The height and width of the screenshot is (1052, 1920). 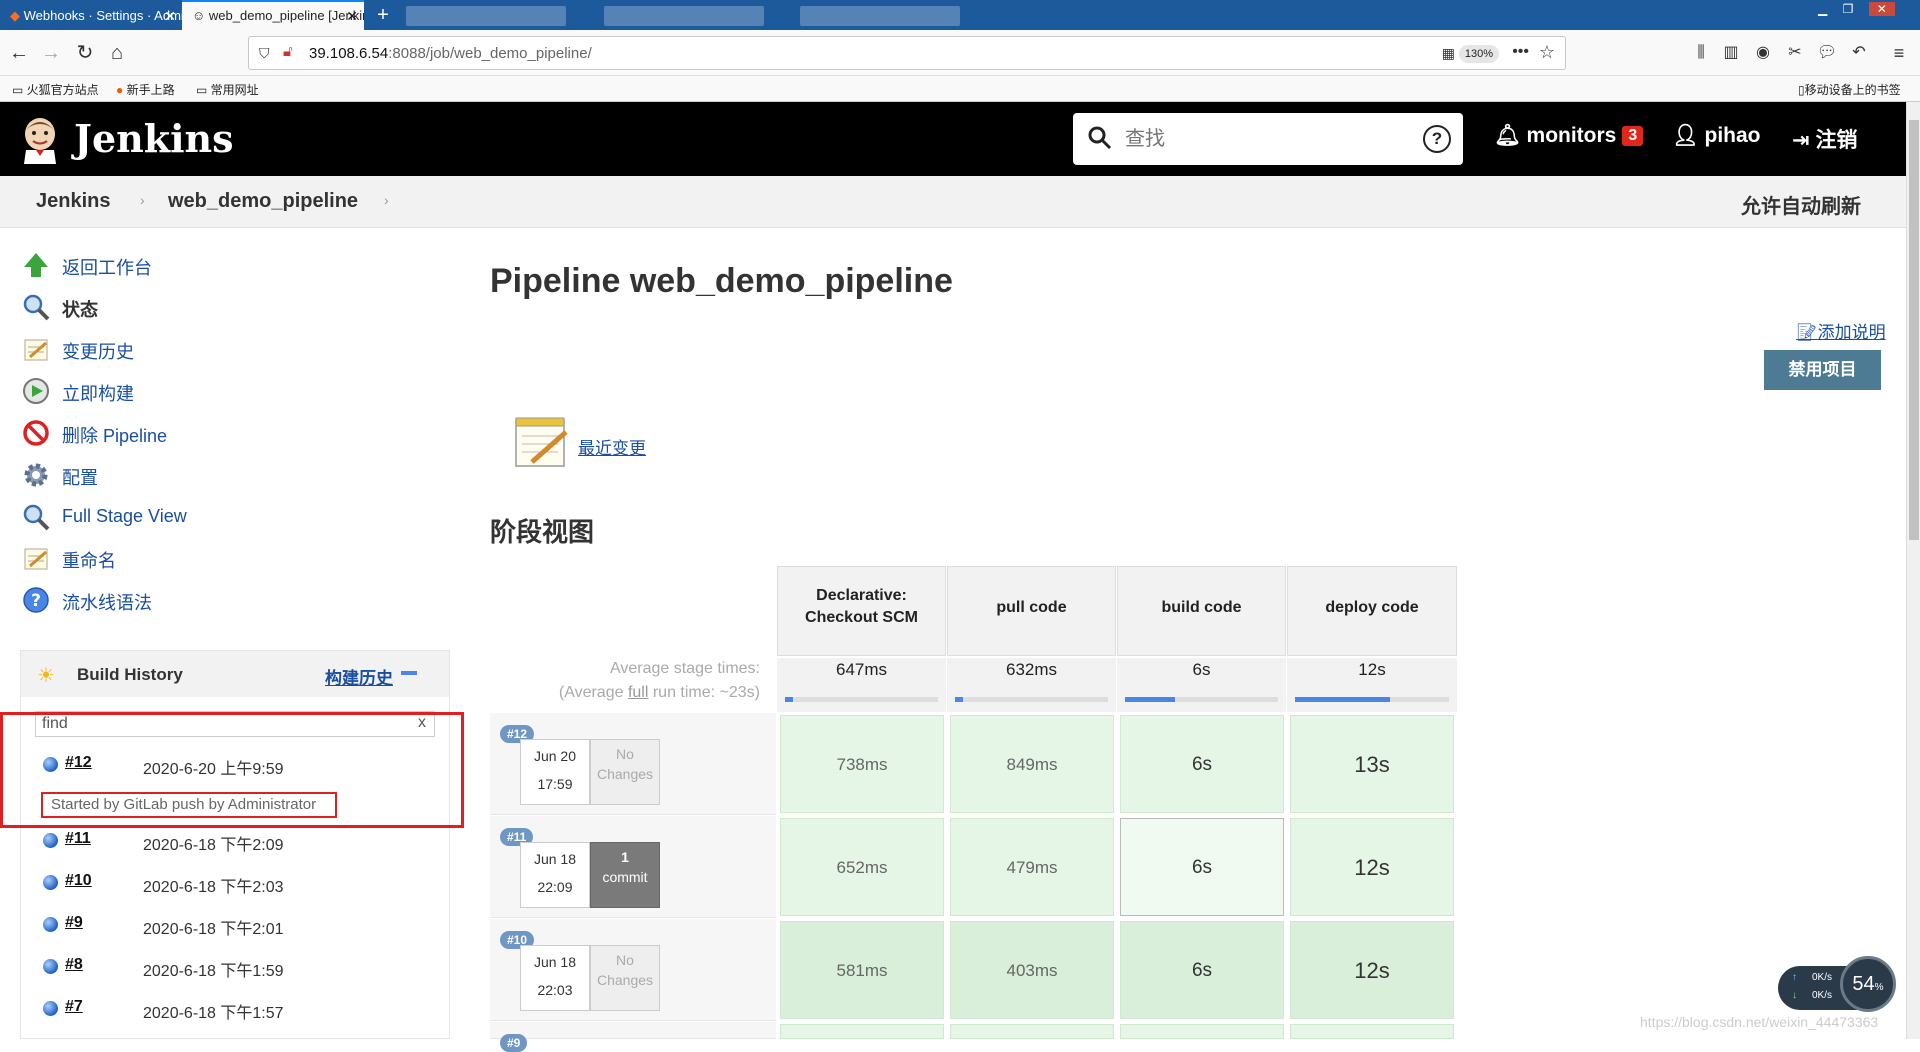 What do you see at coordinates (264, 53) in the screenshot?
I see `shield-icon: ⛉` at bounding box center [264, 53].